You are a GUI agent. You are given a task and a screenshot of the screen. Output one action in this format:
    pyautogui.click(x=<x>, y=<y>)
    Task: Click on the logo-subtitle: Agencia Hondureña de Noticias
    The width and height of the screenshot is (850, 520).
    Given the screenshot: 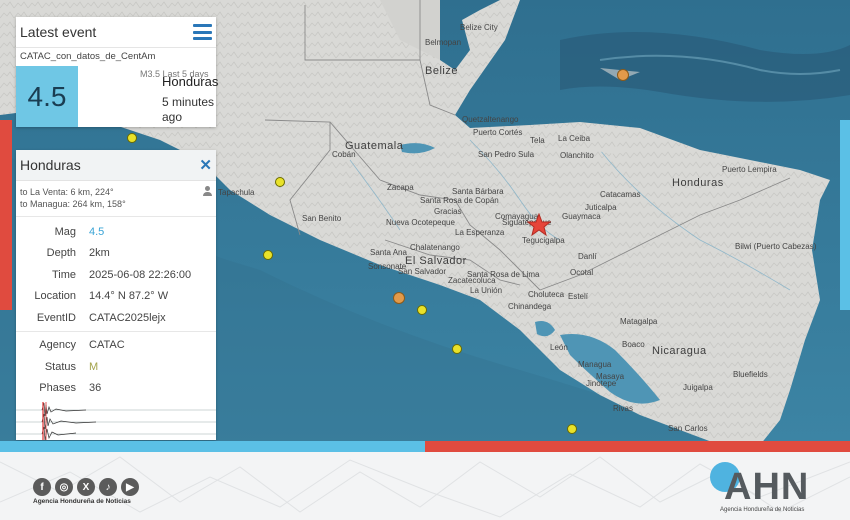 What is the action you would take?
    pyautogui.click(x=762, y=510)
    